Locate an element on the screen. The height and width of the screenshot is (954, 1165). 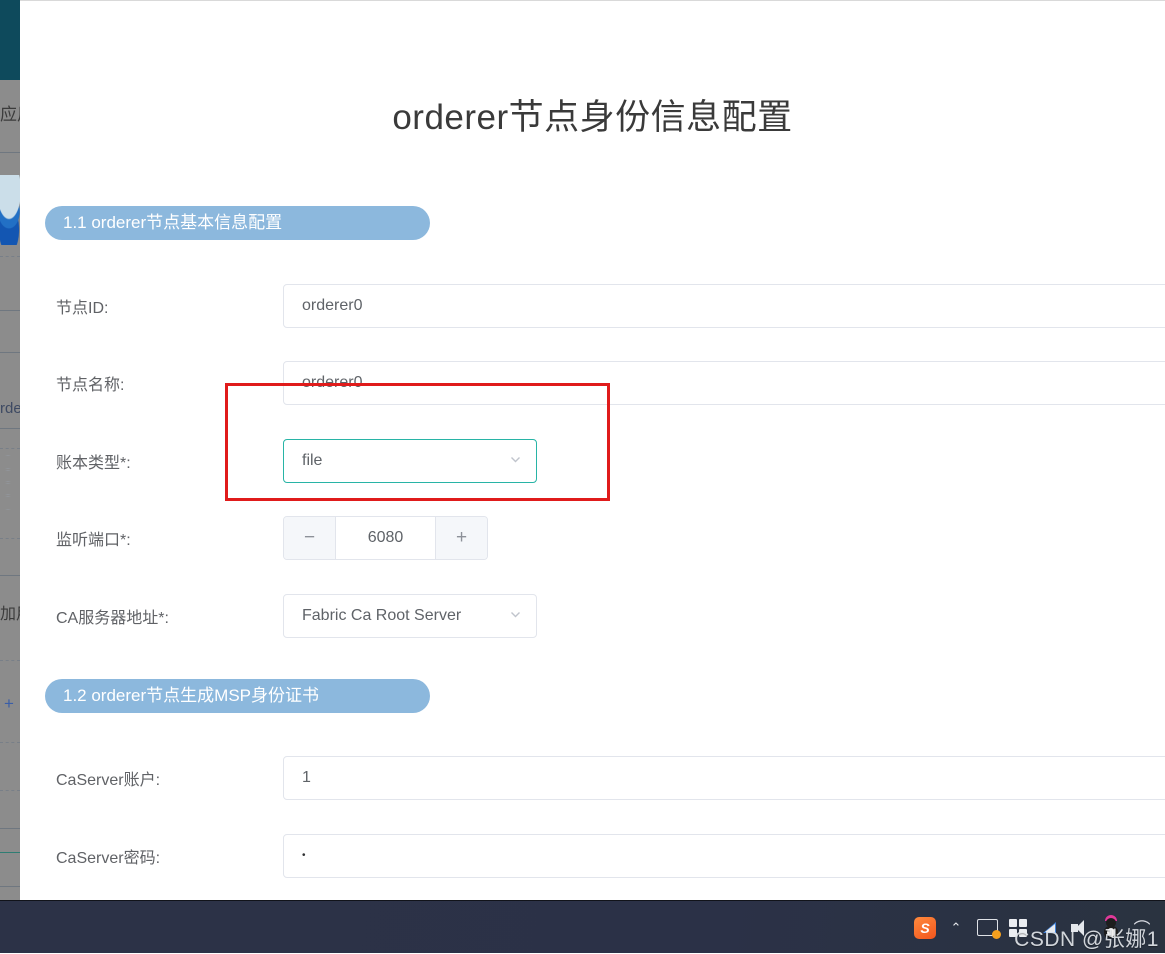
sogou-input-icon: S is located at coordinates (925, 927).